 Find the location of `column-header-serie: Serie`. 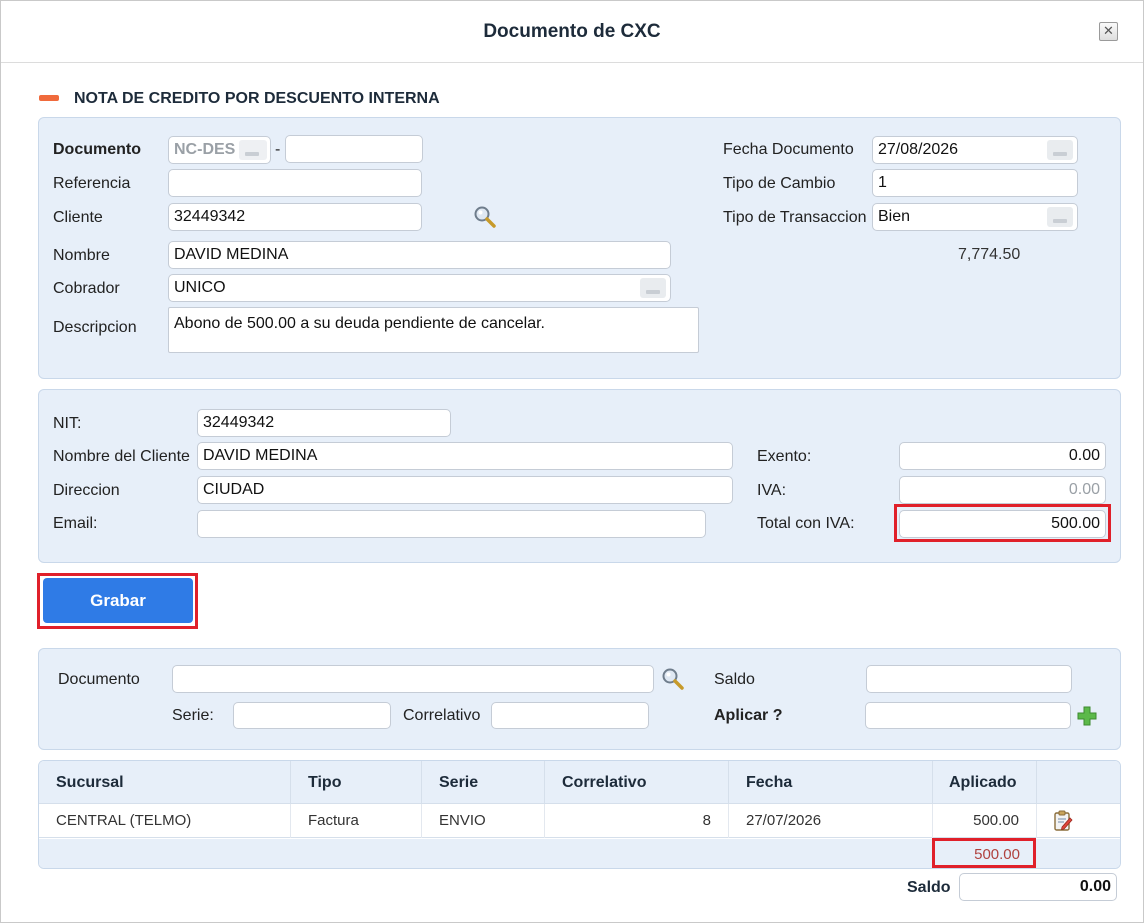

column-header-serie: Serie is located at coordinates (483, 782).